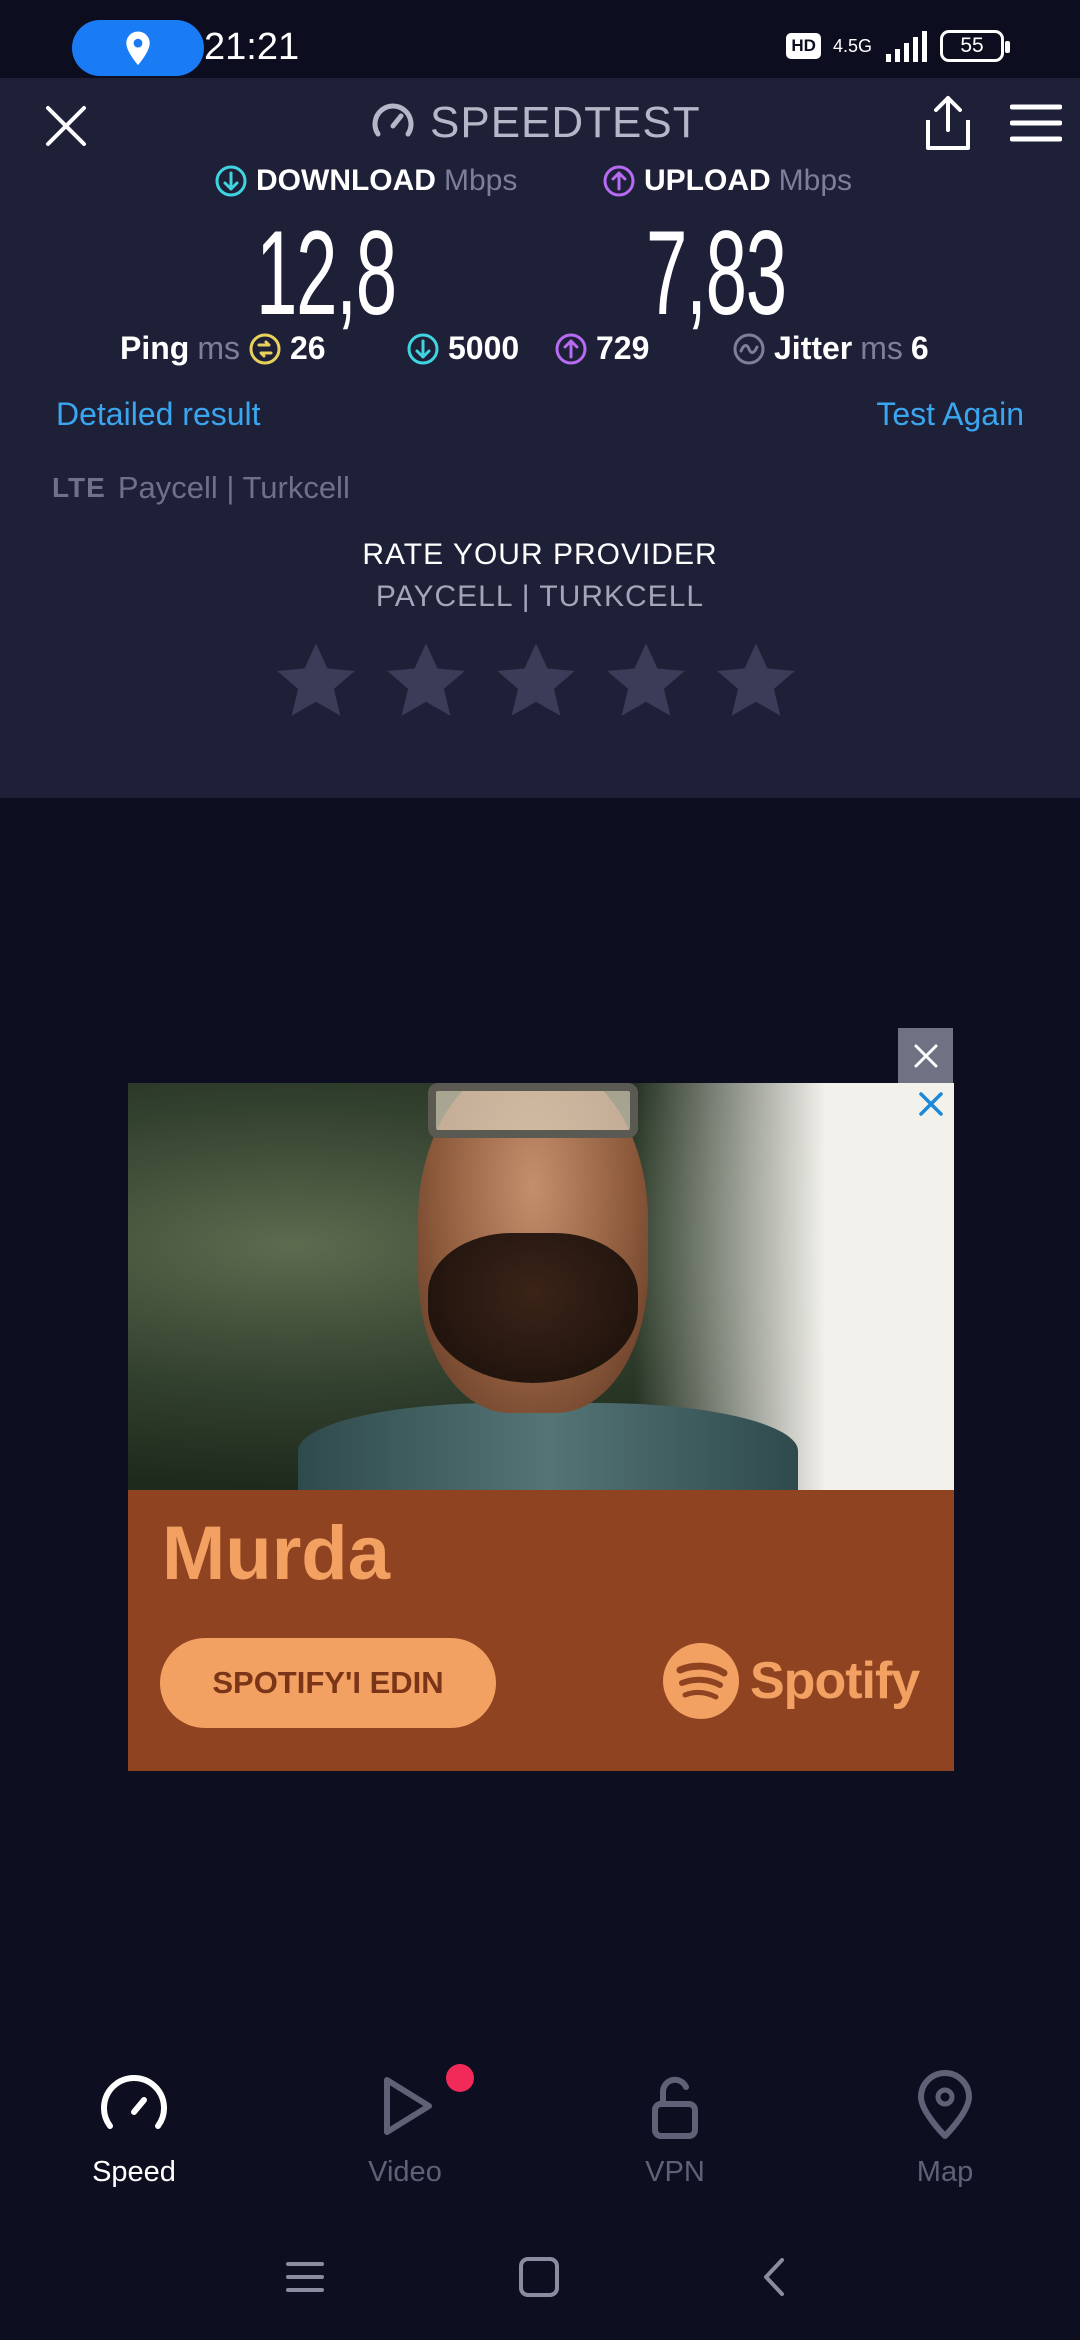  What do you see at coordinates (948, 123) in the screenshot?
I see `share-icon` at bounding box center [948, 123].